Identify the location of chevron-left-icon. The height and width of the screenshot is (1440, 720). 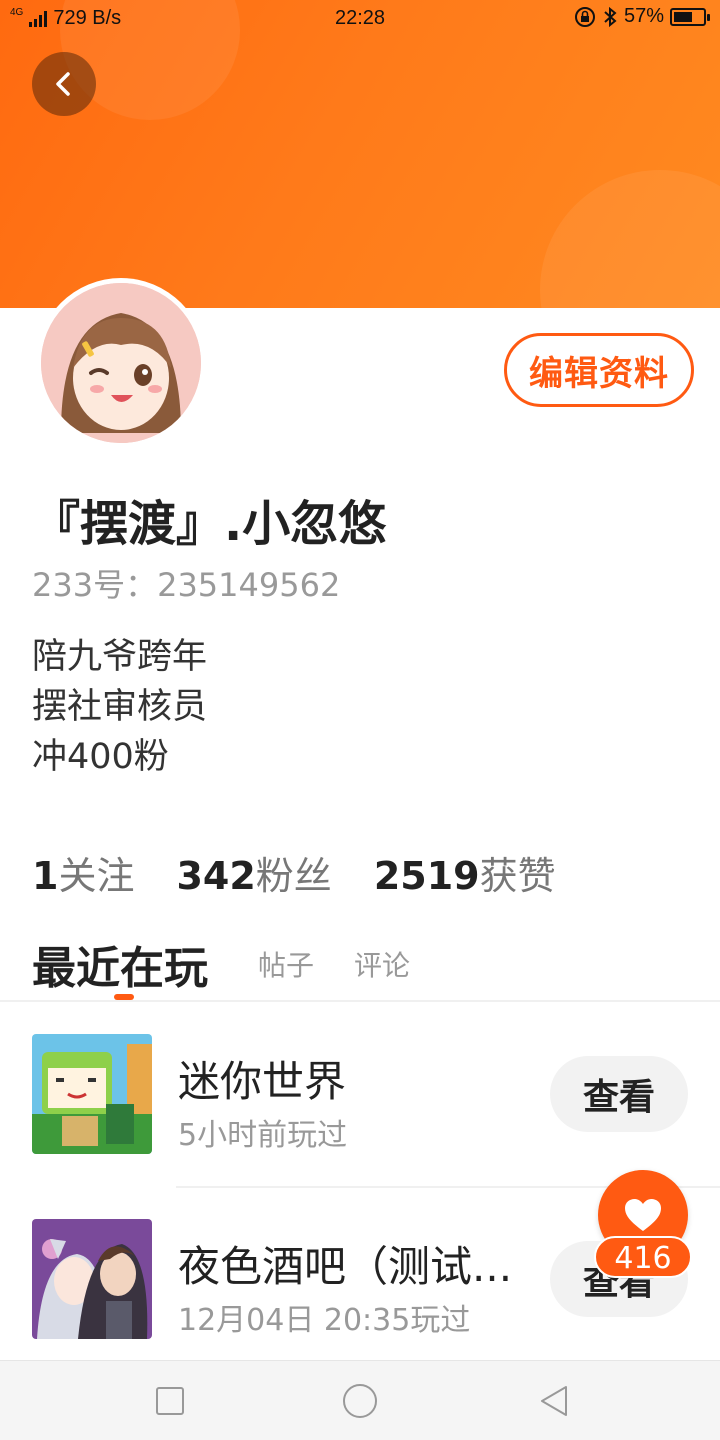
(63, 84).